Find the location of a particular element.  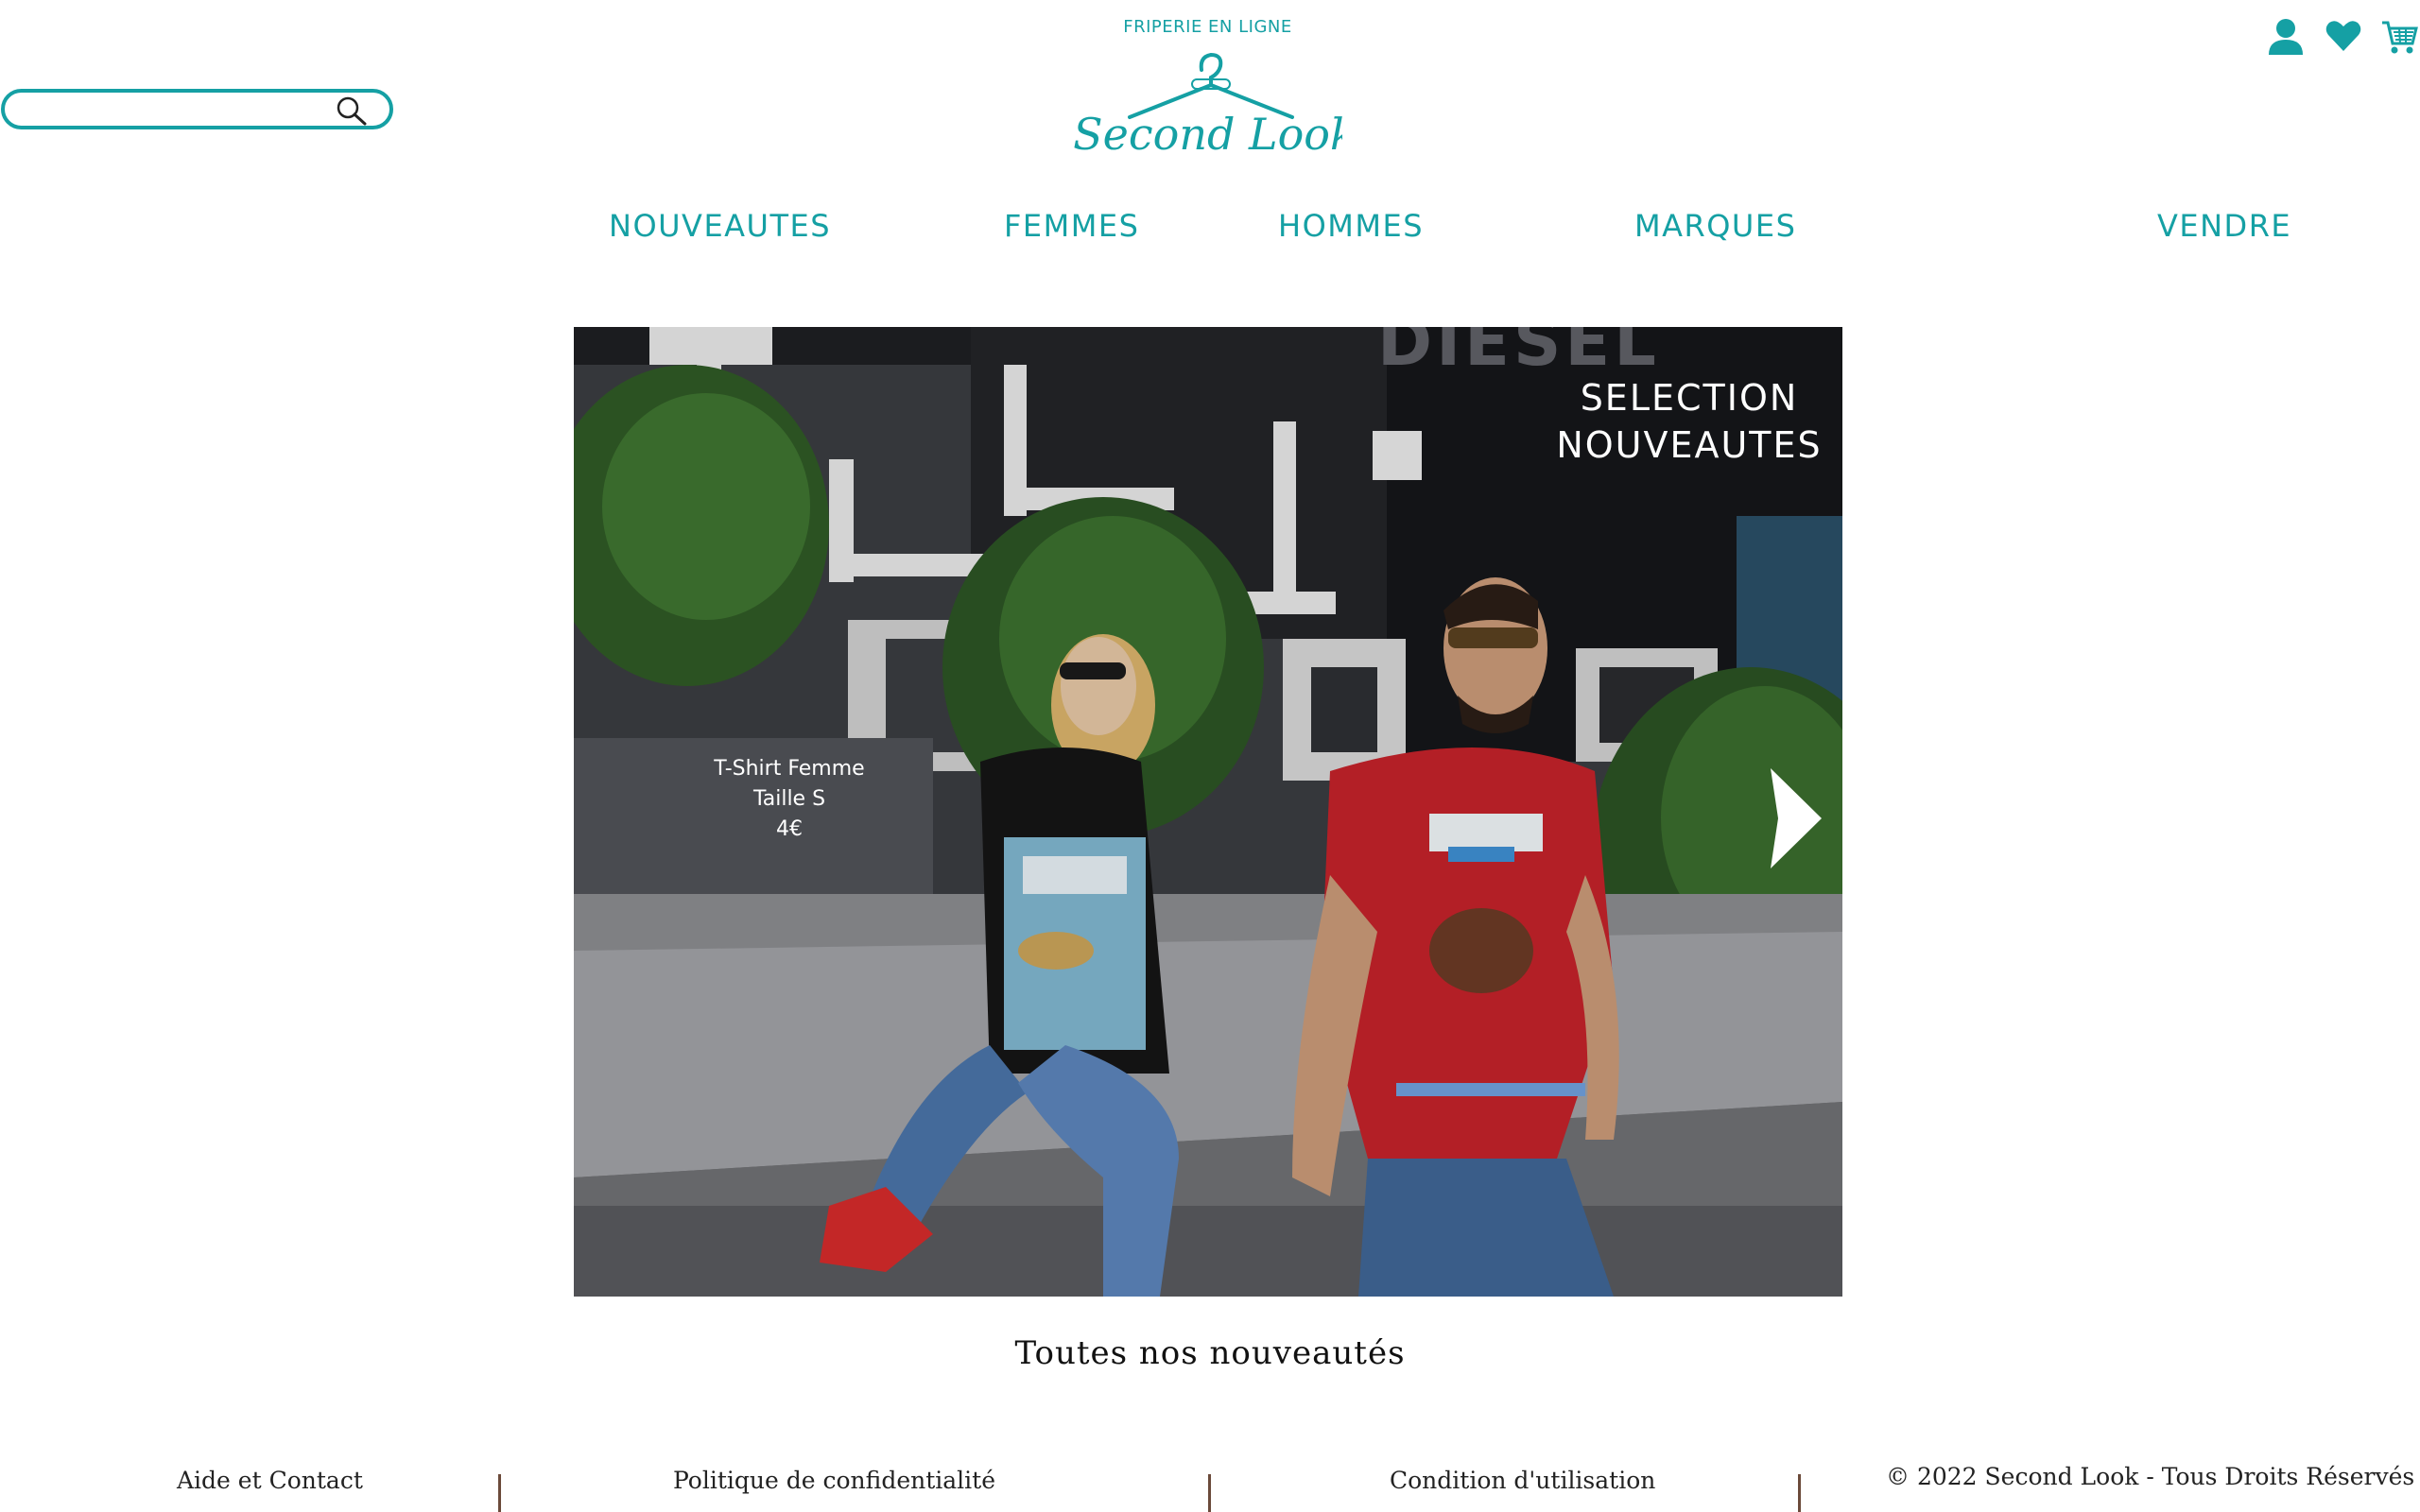

user-icon is located at coordinates (2286, 37).